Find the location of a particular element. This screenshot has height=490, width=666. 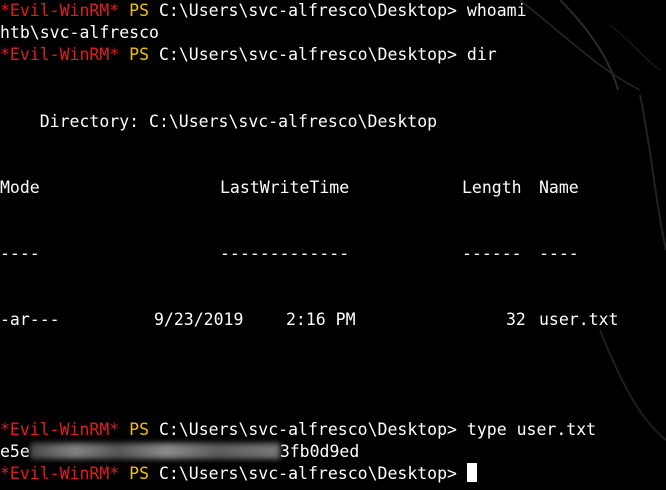

hash-prefix: e5e is located at coordinates (15, 451).